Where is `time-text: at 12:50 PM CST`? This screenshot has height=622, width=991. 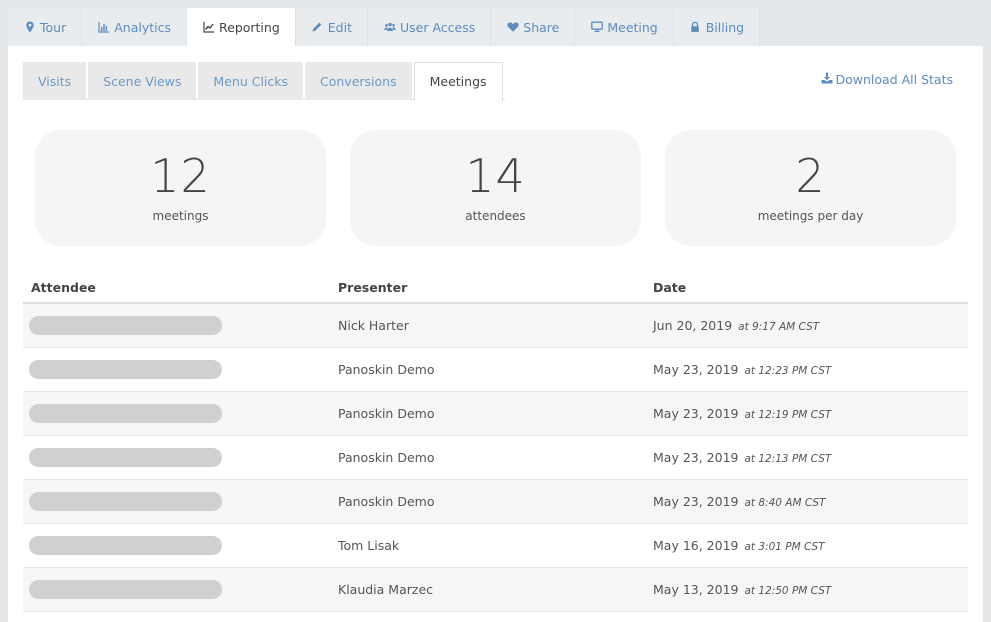
time-text: at 12:50 PM CST is located at coordinates (788, 591).